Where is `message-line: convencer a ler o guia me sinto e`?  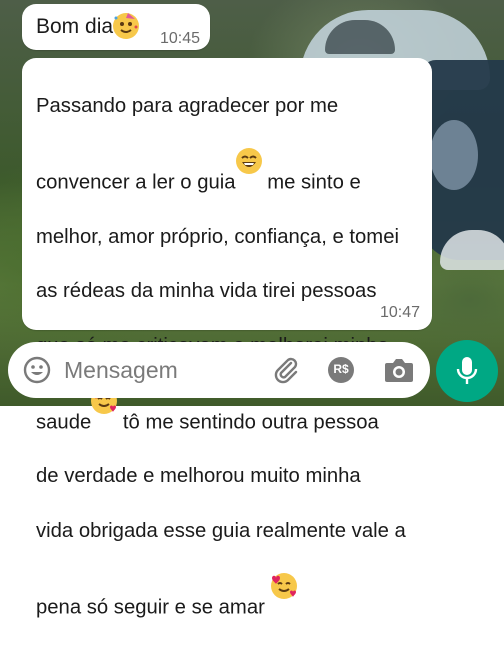 message-line: convencer a ler o guia me sinto e is located at coordinates (227, 172).